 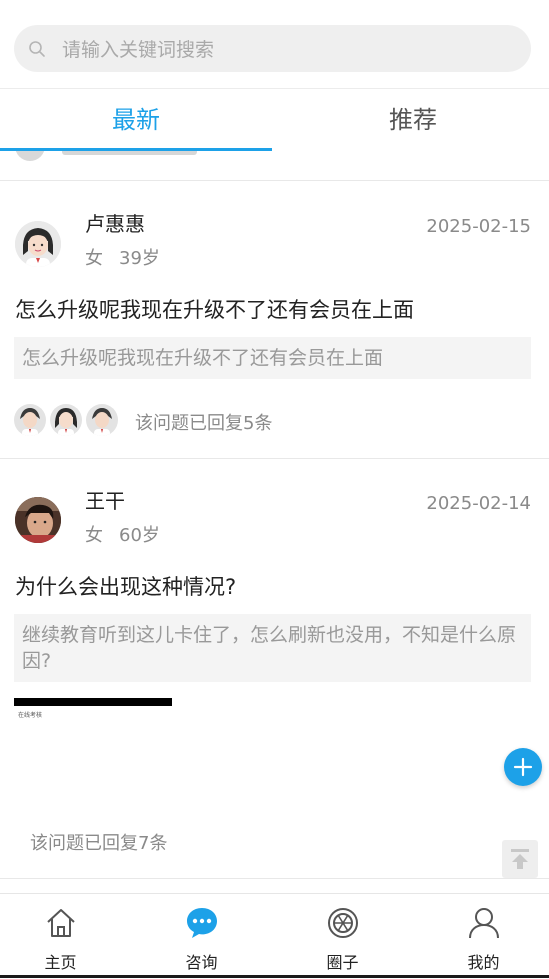 I want to click on author-meta: 女 60岁, so click(x=122, y=534).